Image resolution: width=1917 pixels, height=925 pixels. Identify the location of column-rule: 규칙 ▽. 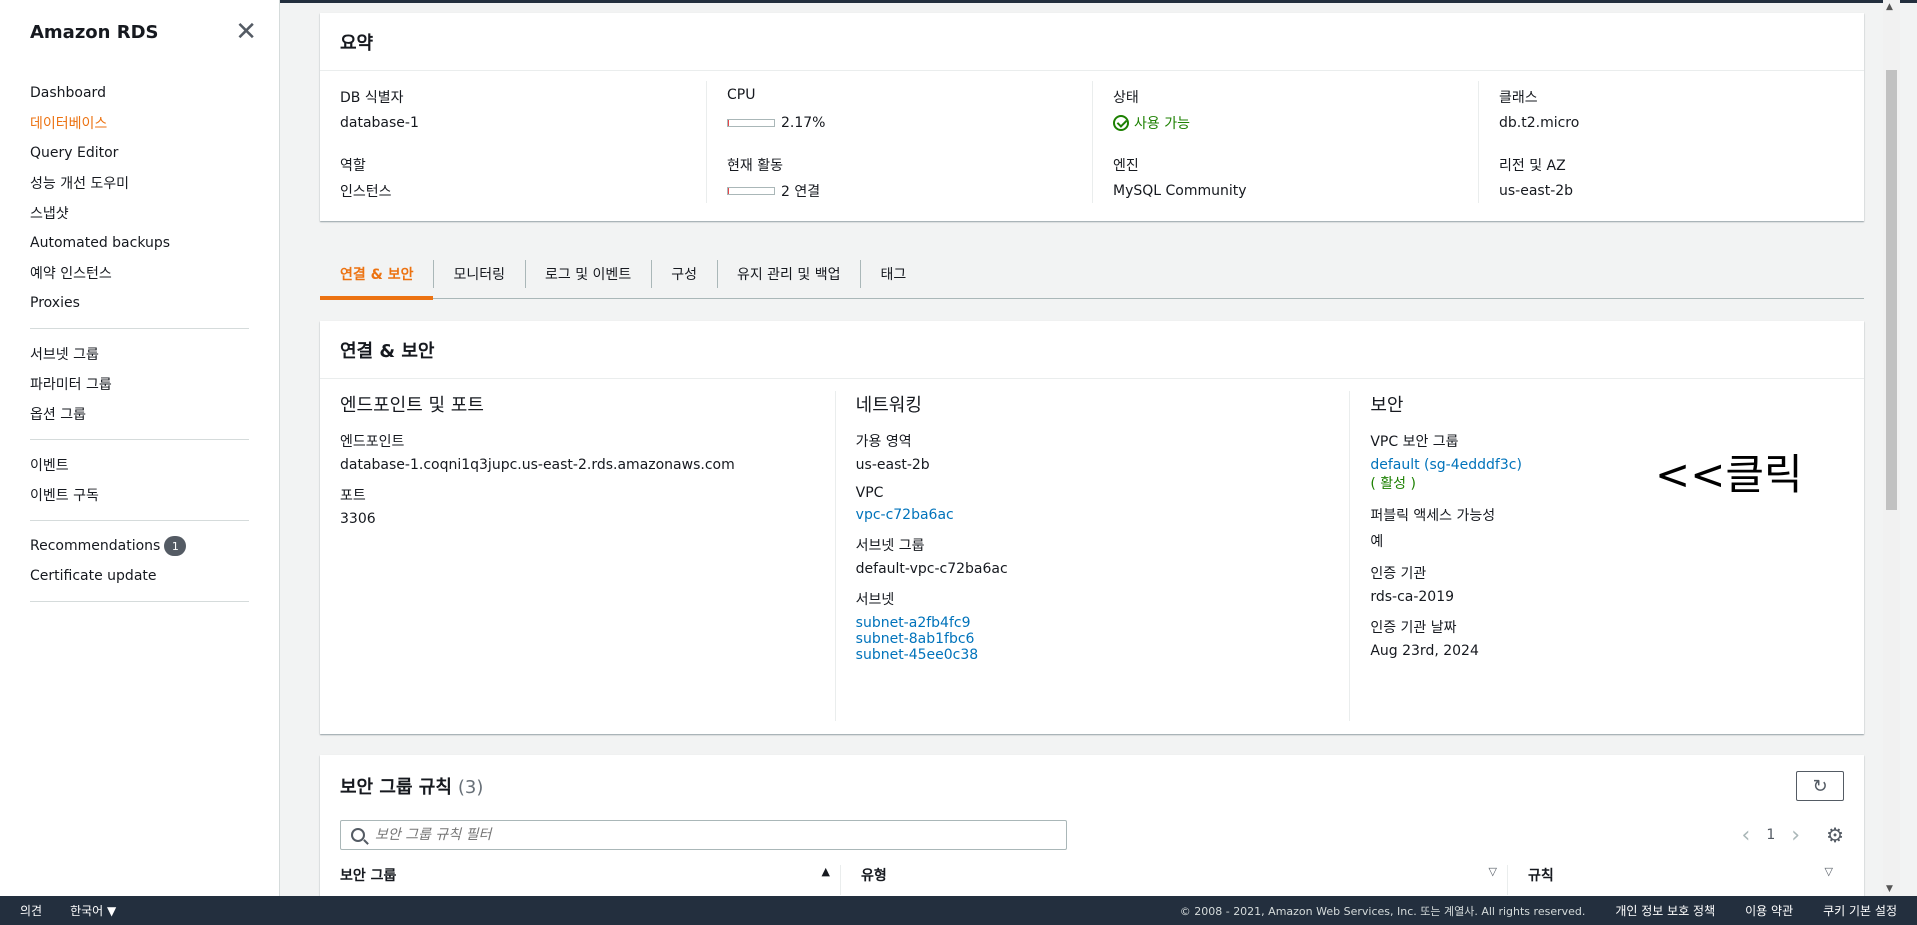
(1675, 880).